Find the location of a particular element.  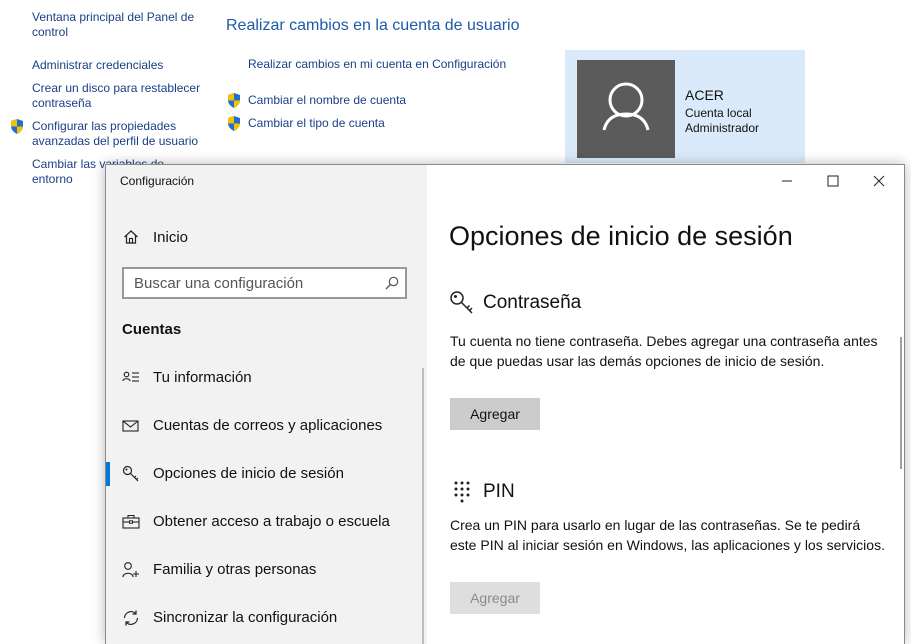

user-icon is located at coordinates (626, 106).